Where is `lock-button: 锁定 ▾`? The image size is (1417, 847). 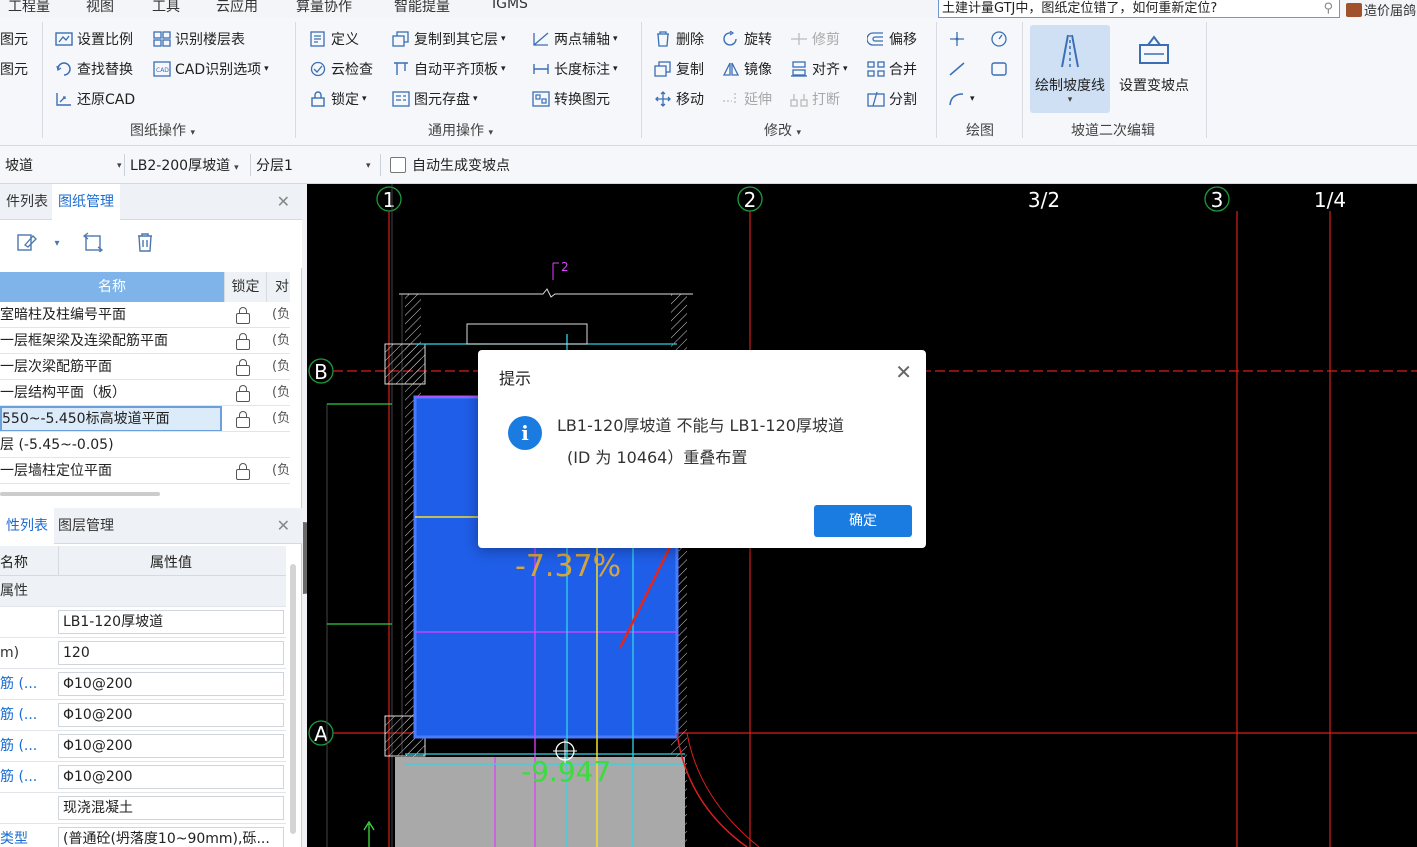
lock-button: 锁定 ▾ is located at coordinates (338, 99).